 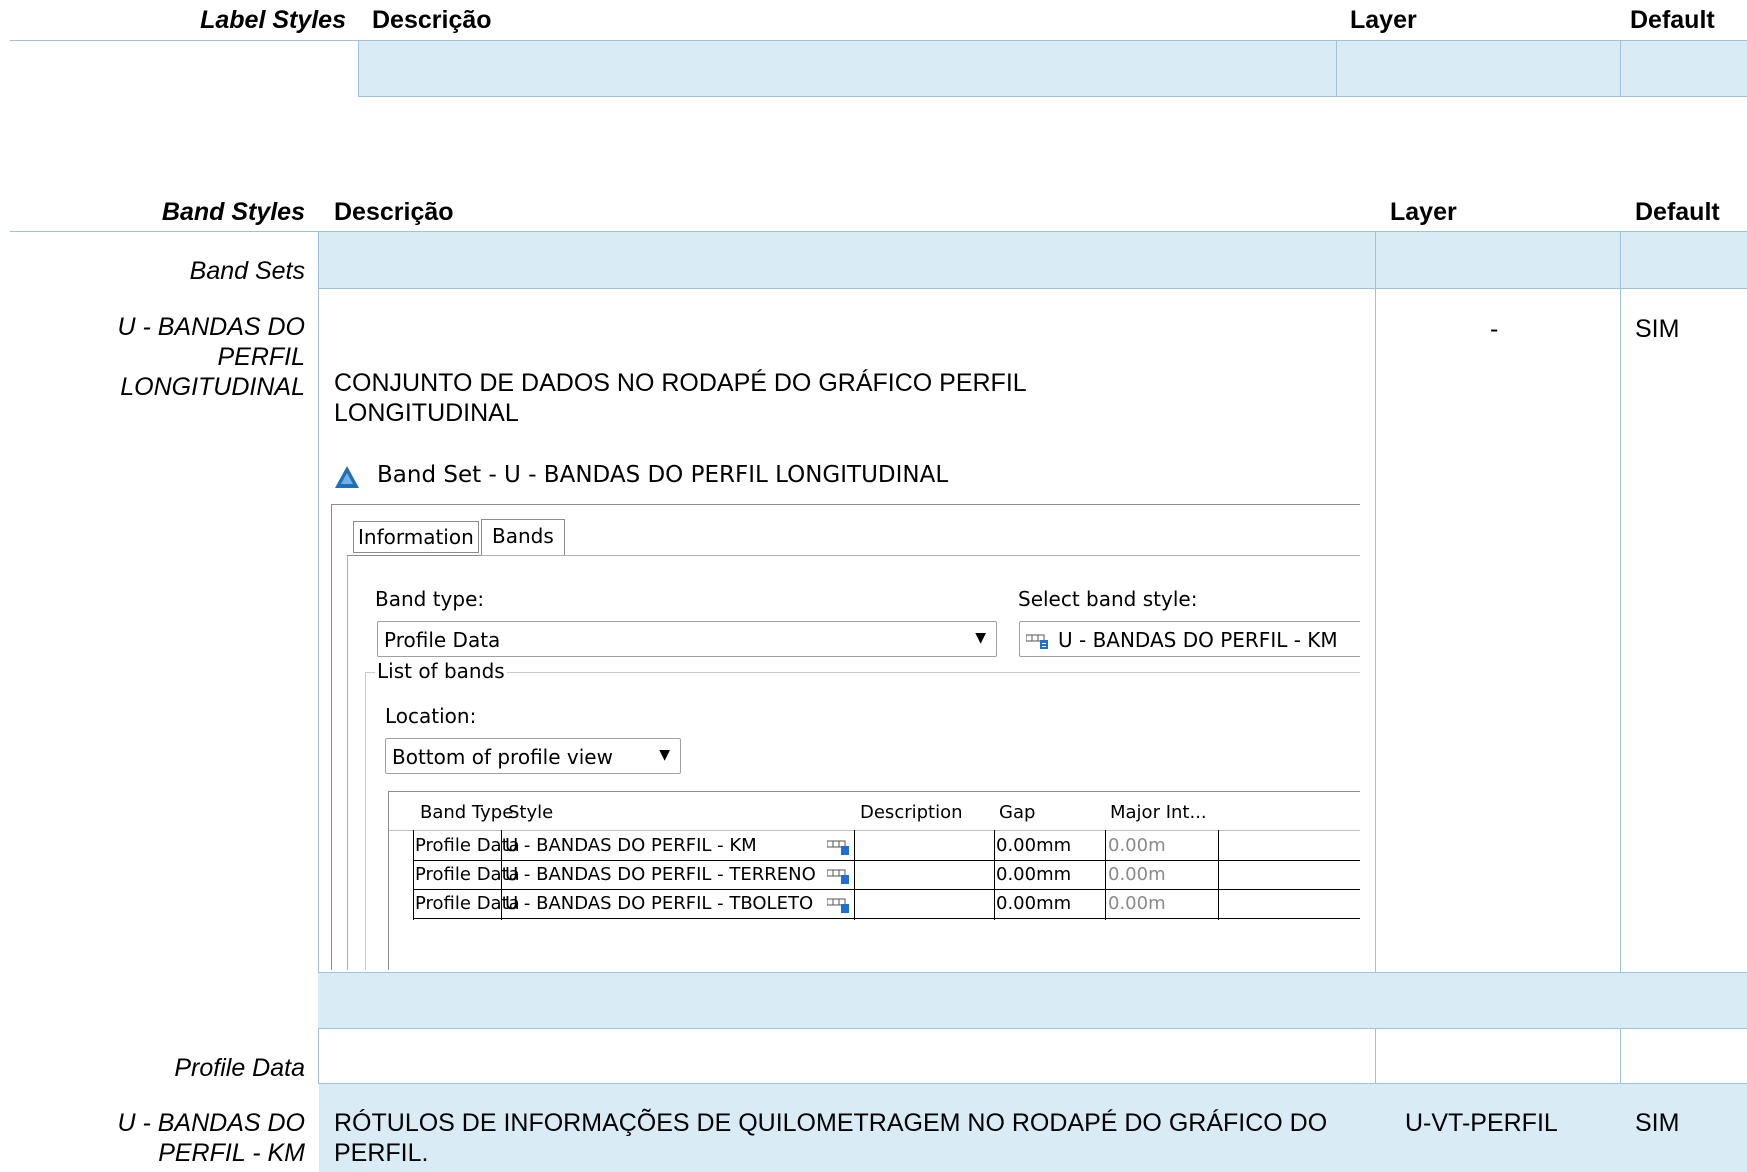 I want to click on location-select: Bottom of profile view ▼, so click(x=533, y=756).